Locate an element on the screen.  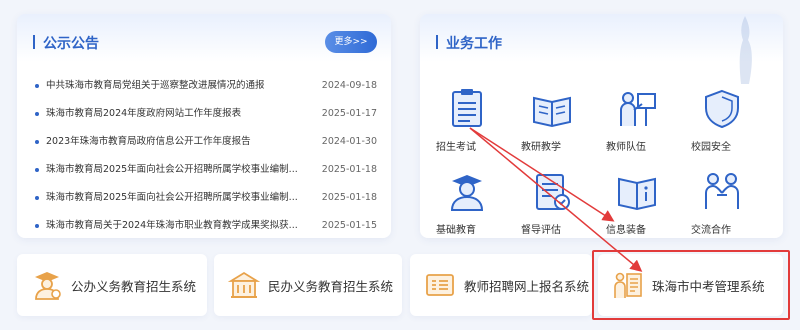
work-title: 业务工作 is located at coordinates (469, 43).